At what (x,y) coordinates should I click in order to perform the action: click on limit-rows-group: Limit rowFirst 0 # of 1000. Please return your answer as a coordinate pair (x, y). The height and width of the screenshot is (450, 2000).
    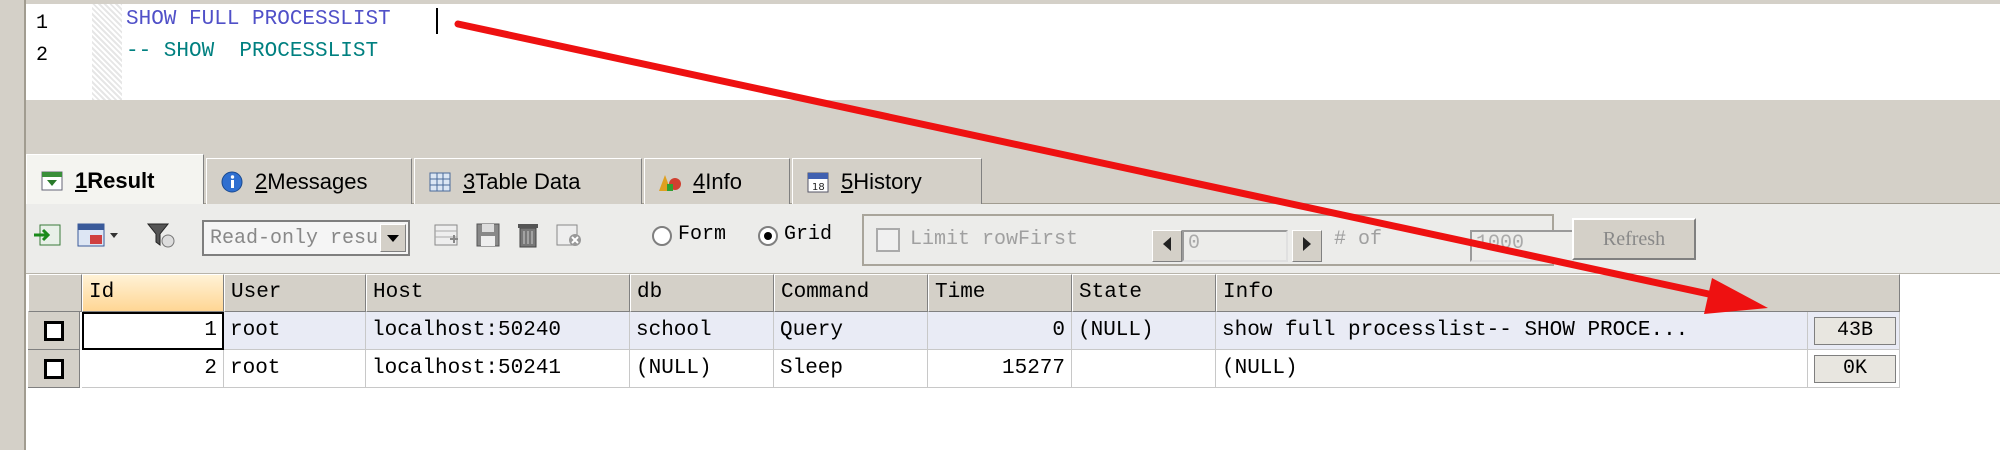
    Looking at the image, I should click on (1218, 240).